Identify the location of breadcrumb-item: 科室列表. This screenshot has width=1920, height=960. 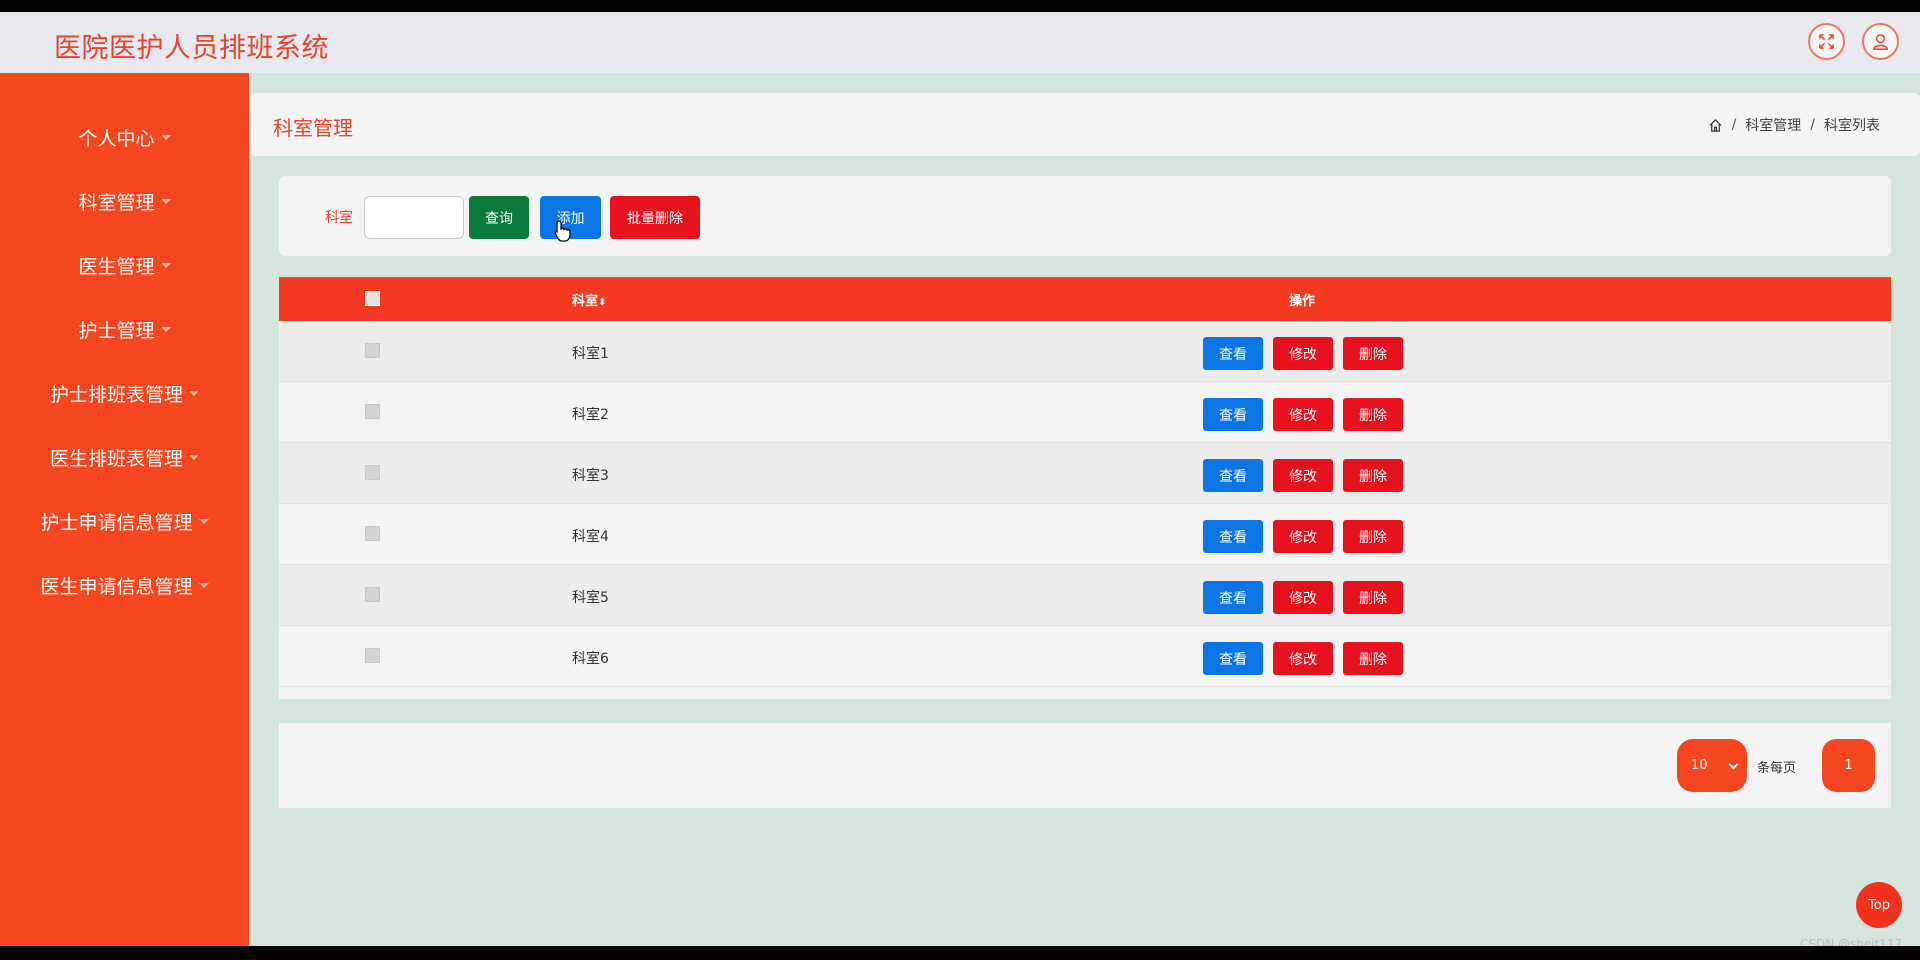
(1852, 126).